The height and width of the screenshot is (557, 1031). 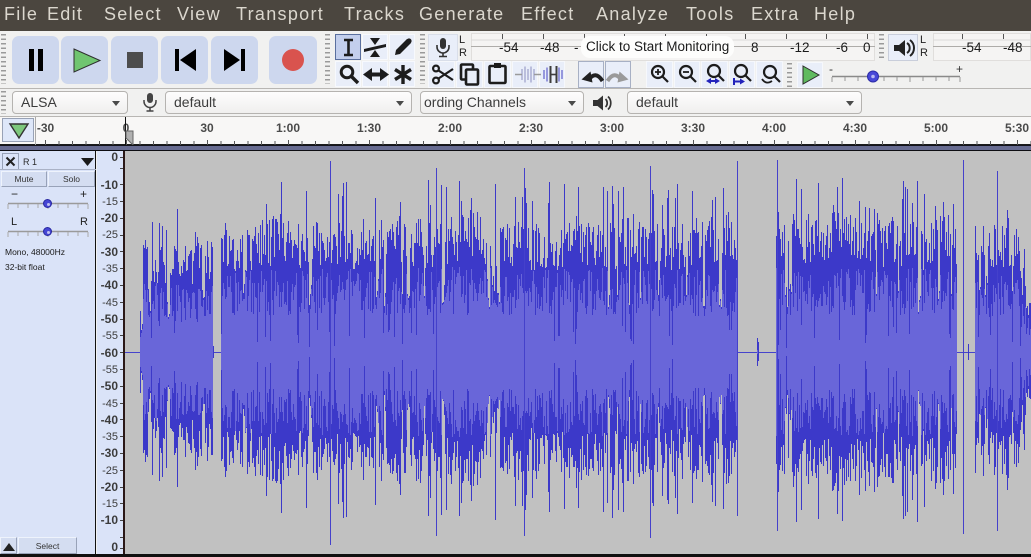 What do you see at coordinates (531, 128) in the screenshot?
I see `svg-text: 2:30` at bounding box center [531, 128].